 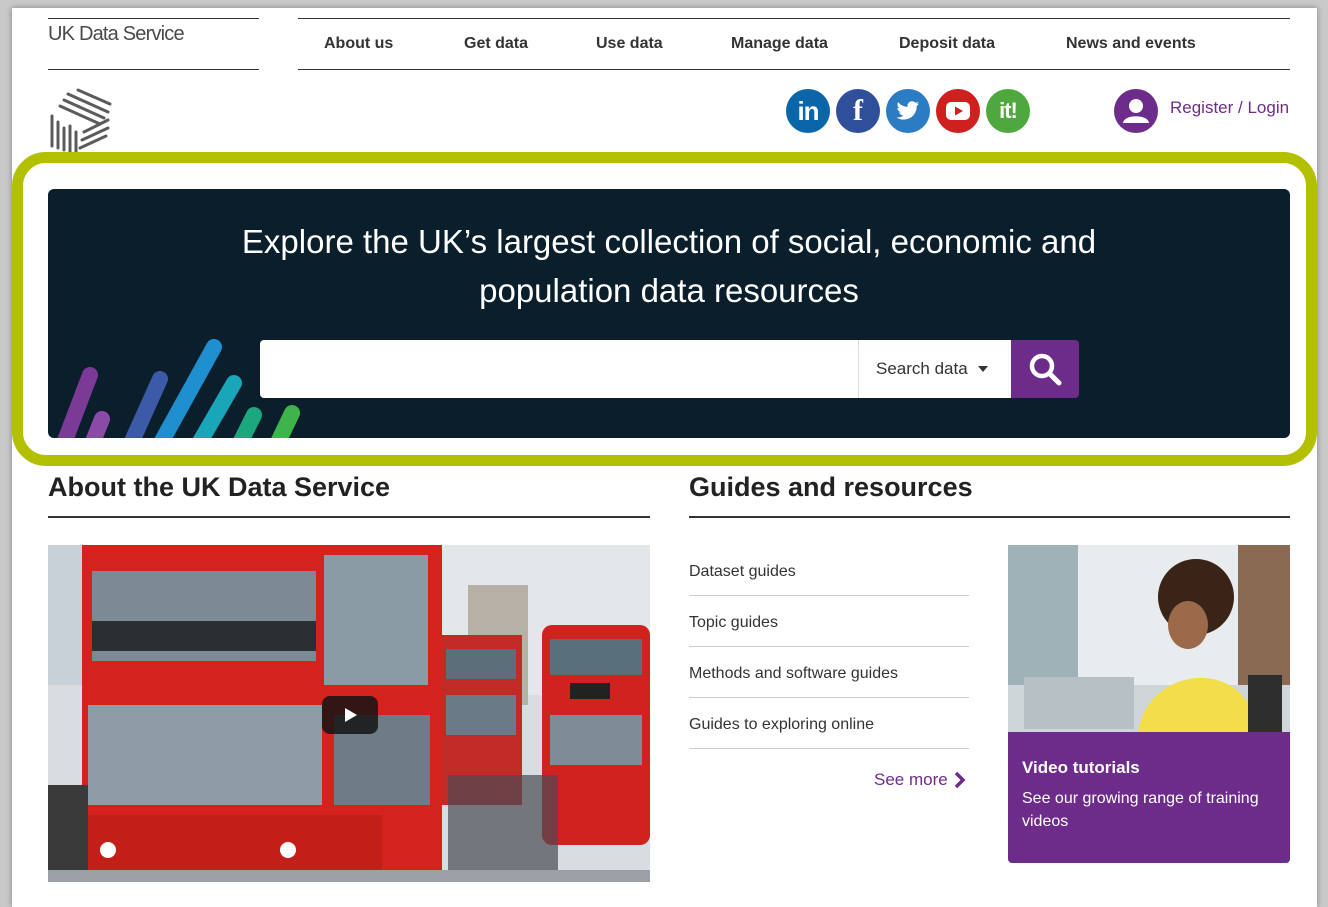 What do you see at coordinates (1140, 810) in the screenshot?
I see `video-tutorials-text: See our growing range of training videos` at bounding box center [1140, 810].